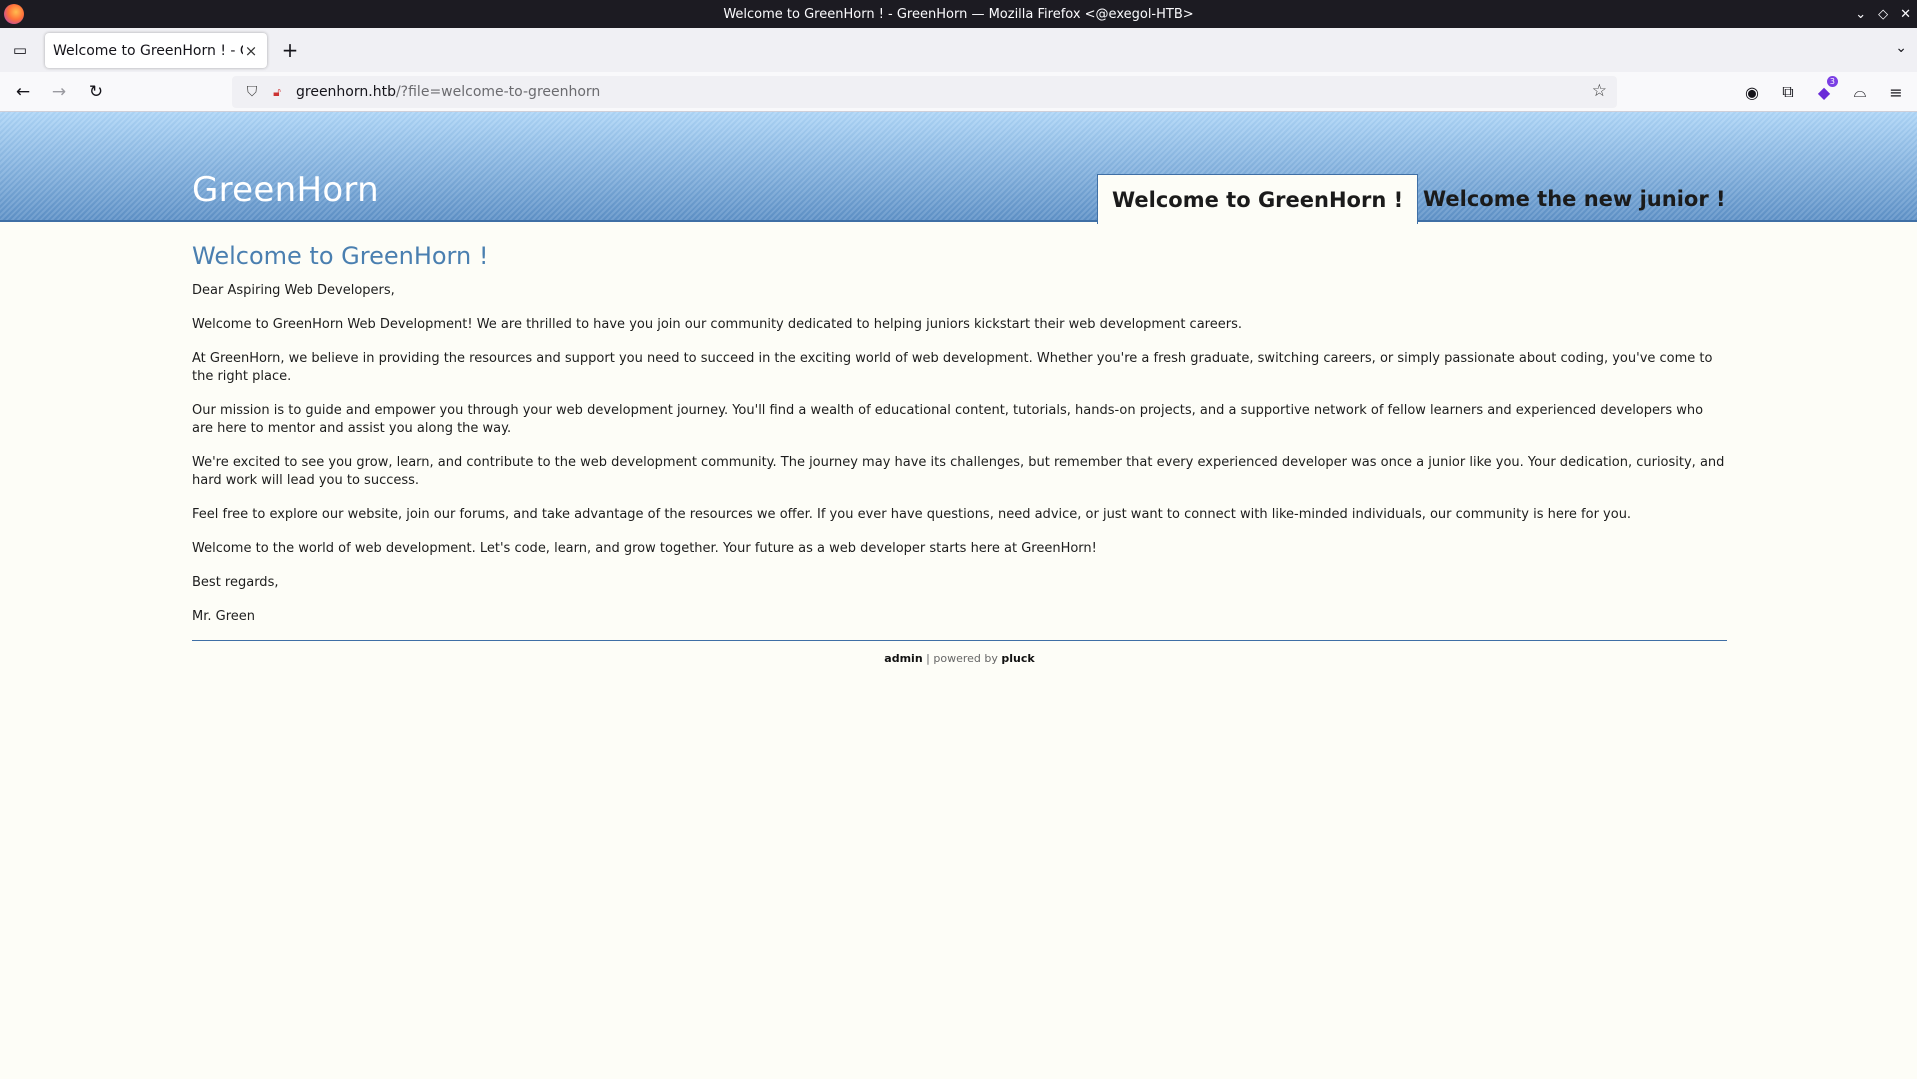 The width and height of the screenshot is (1917, 1079). I want to click on url-path: /?file=welcome-to-greenhorn, so click(498, 92).